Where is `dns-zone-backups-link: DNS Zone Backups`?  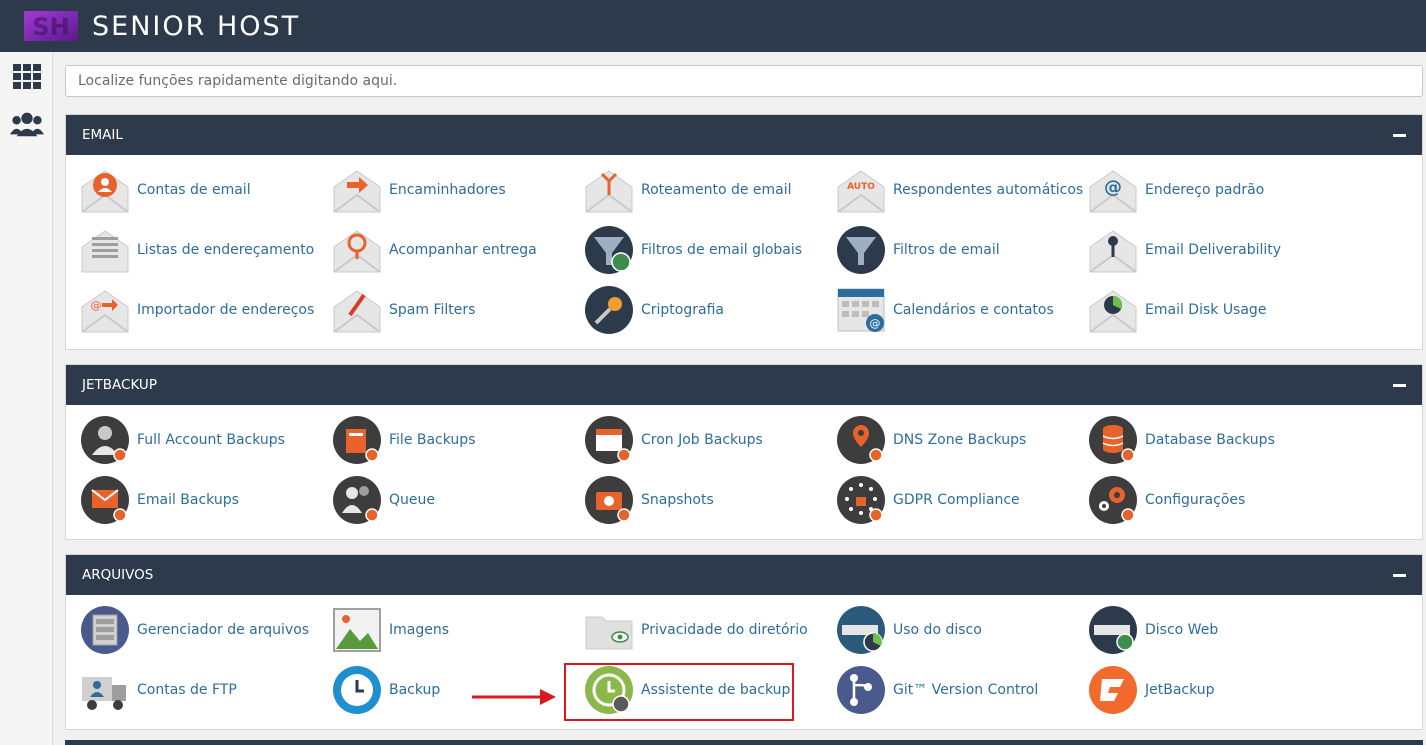 dns-zone-backups-link: DNS Zone Backups is located at coordinates (956, 440).